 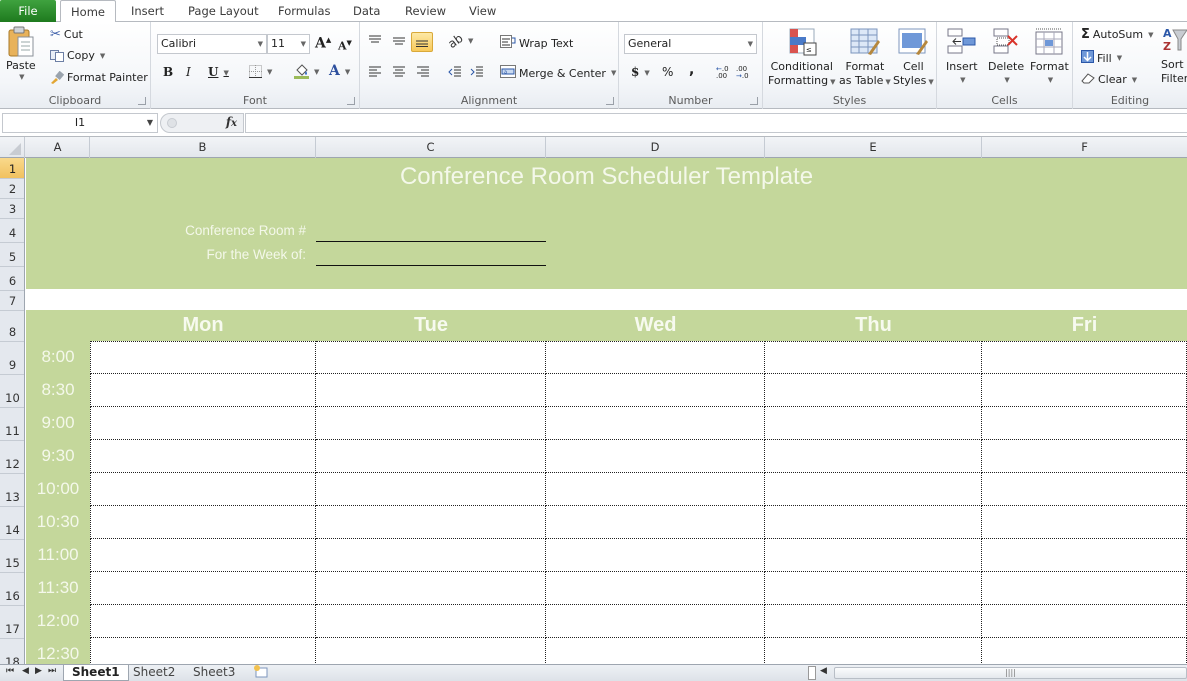 I want to click on tab-formulas: Formulas, so click(x=304, y=11).